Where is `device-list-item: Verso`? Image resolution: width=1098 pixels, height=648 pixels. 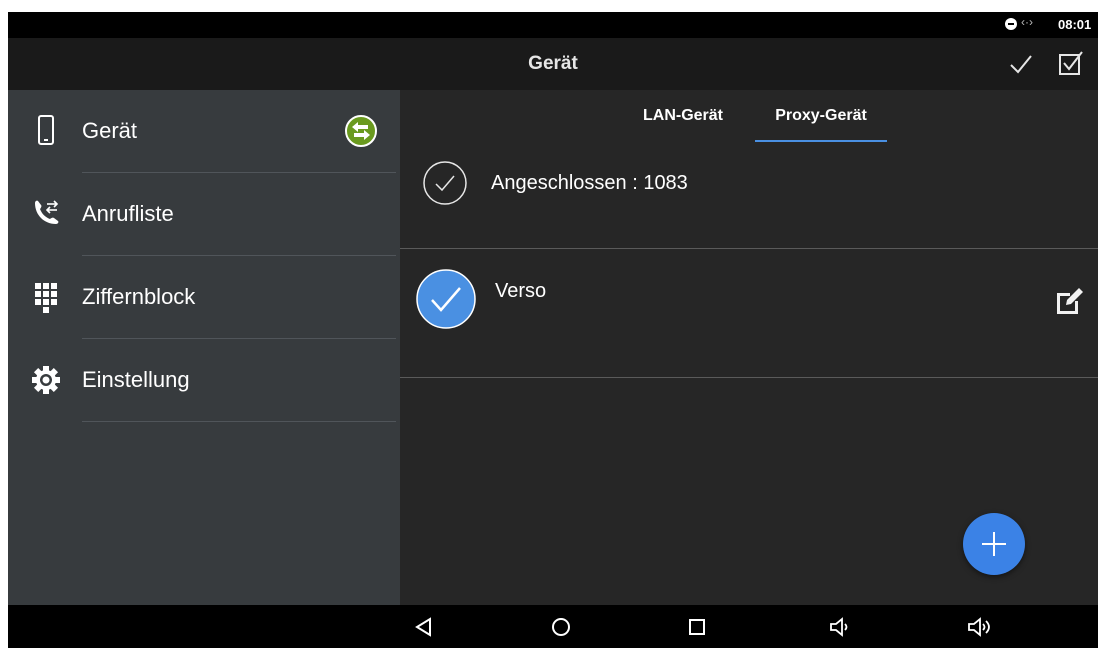
device-list-item: Verso is located at coordinates (749, 301).